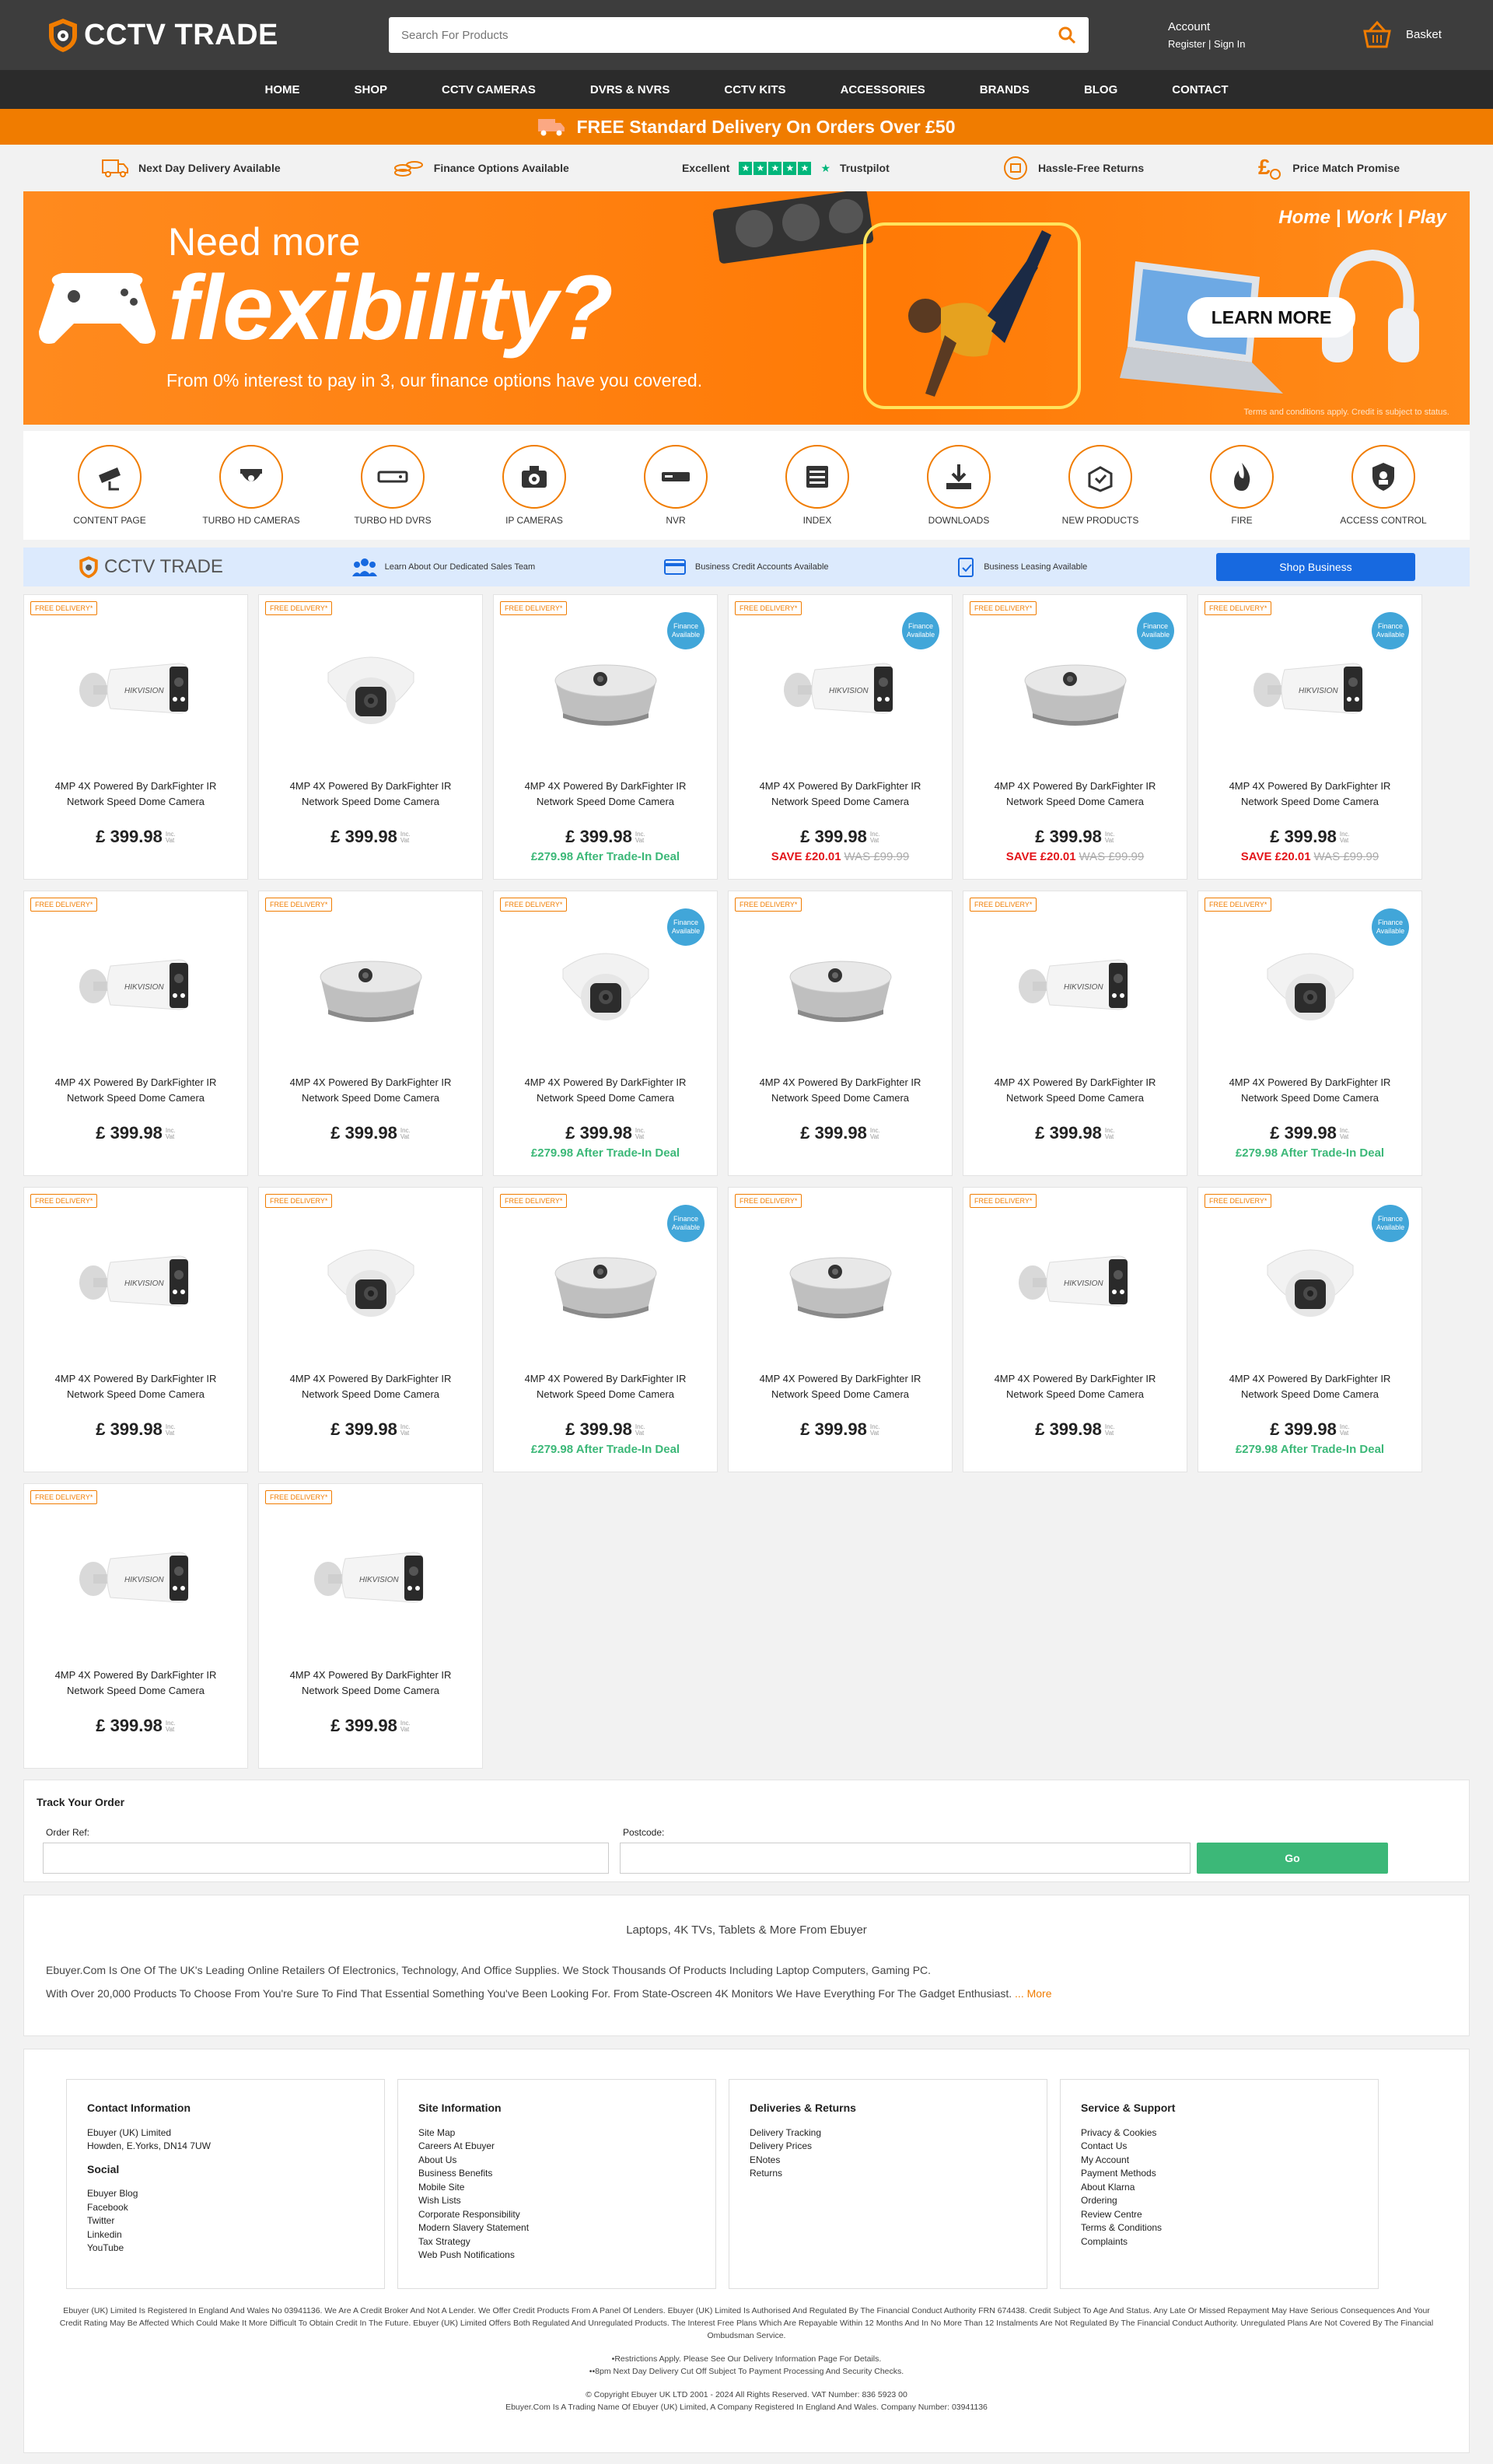  I want to click on nav-accessories: ACCESSORIES, so click(883, 90).